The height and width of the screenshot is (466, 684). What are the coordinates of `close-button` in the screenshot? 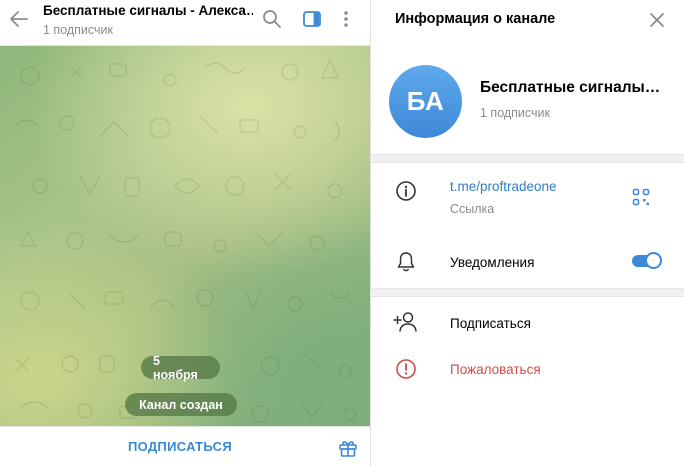 It's located at (657, 20).